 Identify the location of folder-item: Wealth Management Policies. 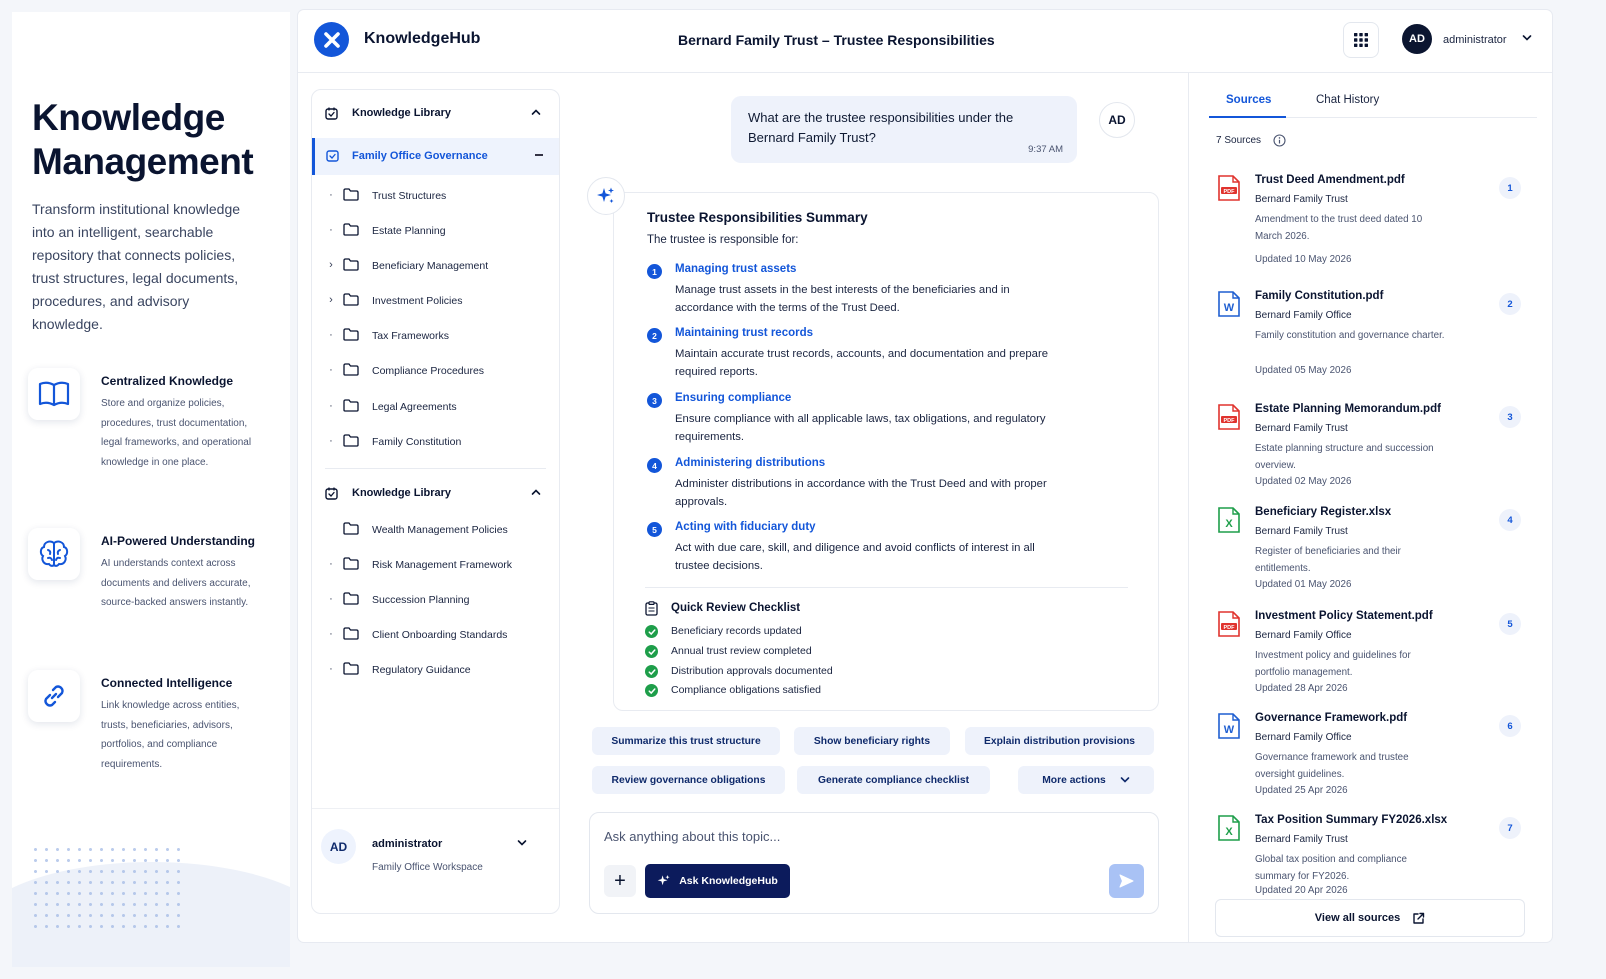
(435, 530).